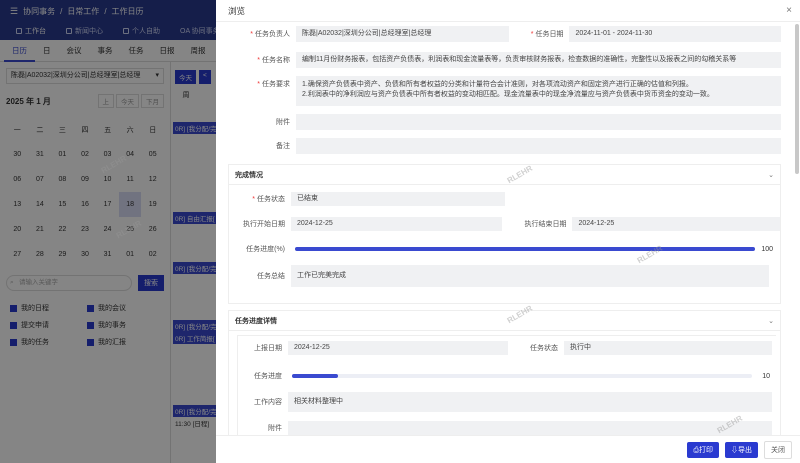  What do you see at coordinates (547, 34) in the screenshot?
I see `date-label: * 任务日期` at bounding box center [547, 34].